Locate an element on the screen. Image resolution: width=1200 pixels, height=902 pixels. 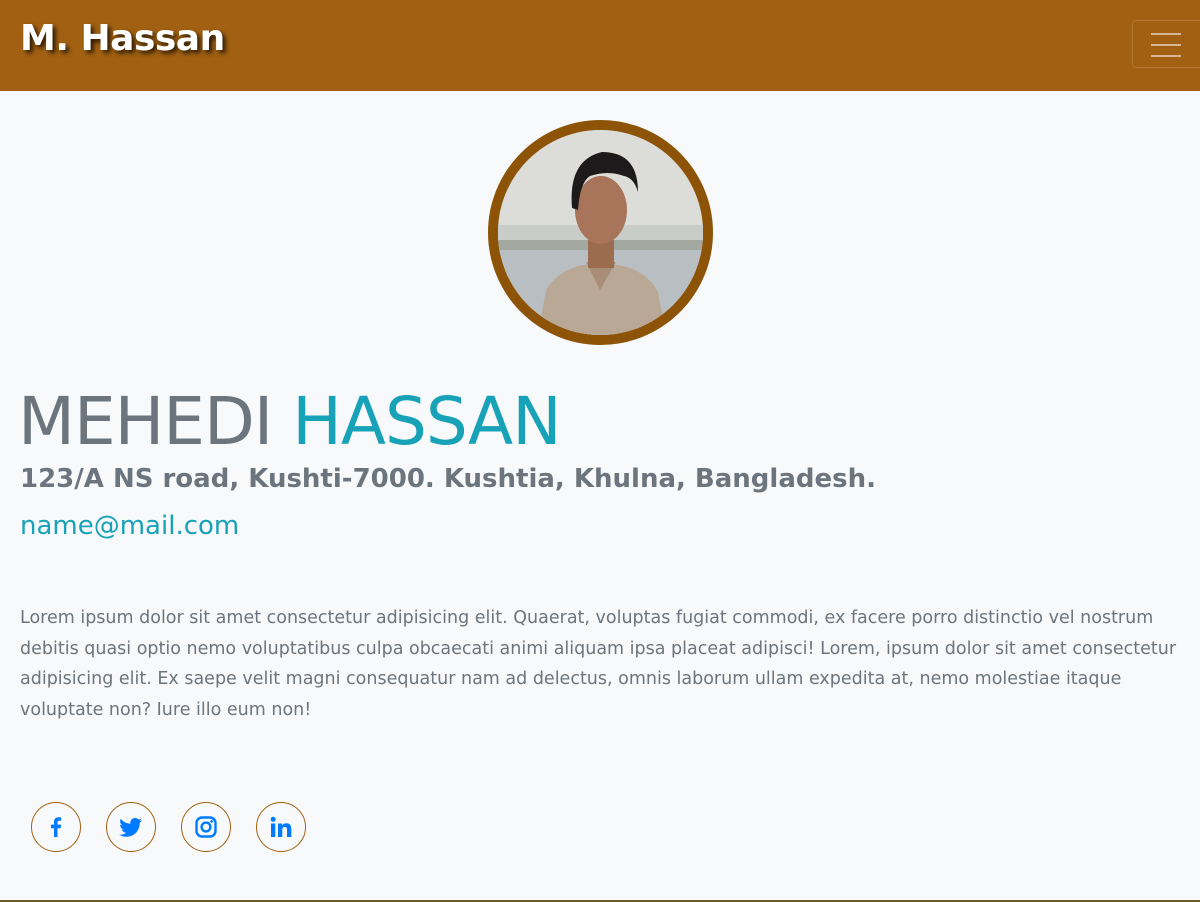
top-navbar: M. Hassan is located at coordinates (600, 45).